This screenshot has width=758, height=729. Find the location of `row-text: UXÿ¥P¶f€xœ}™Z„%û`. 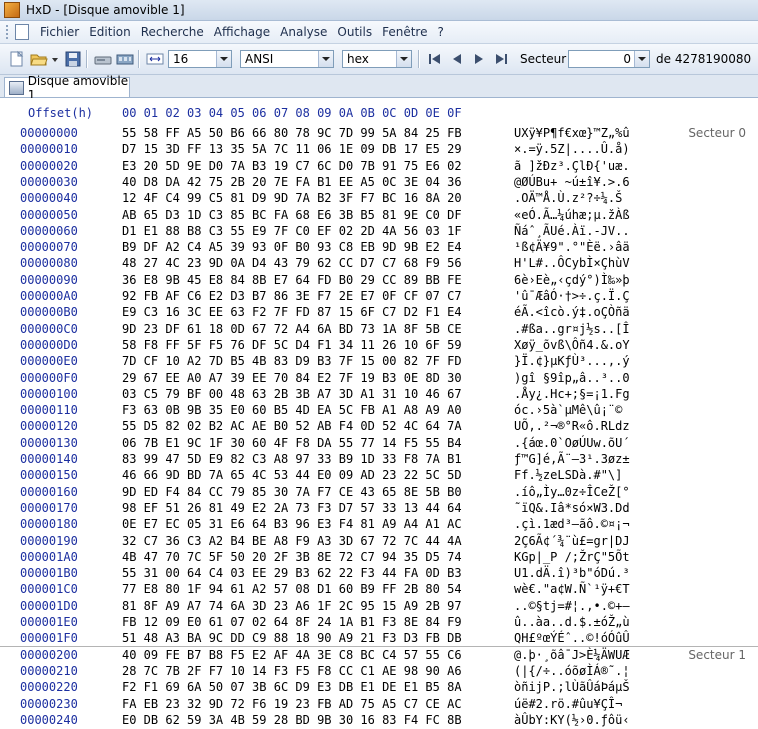

row-text: UXÿ¥P¶f€xœ}™Z„%û is located at coordinates (572, 133).